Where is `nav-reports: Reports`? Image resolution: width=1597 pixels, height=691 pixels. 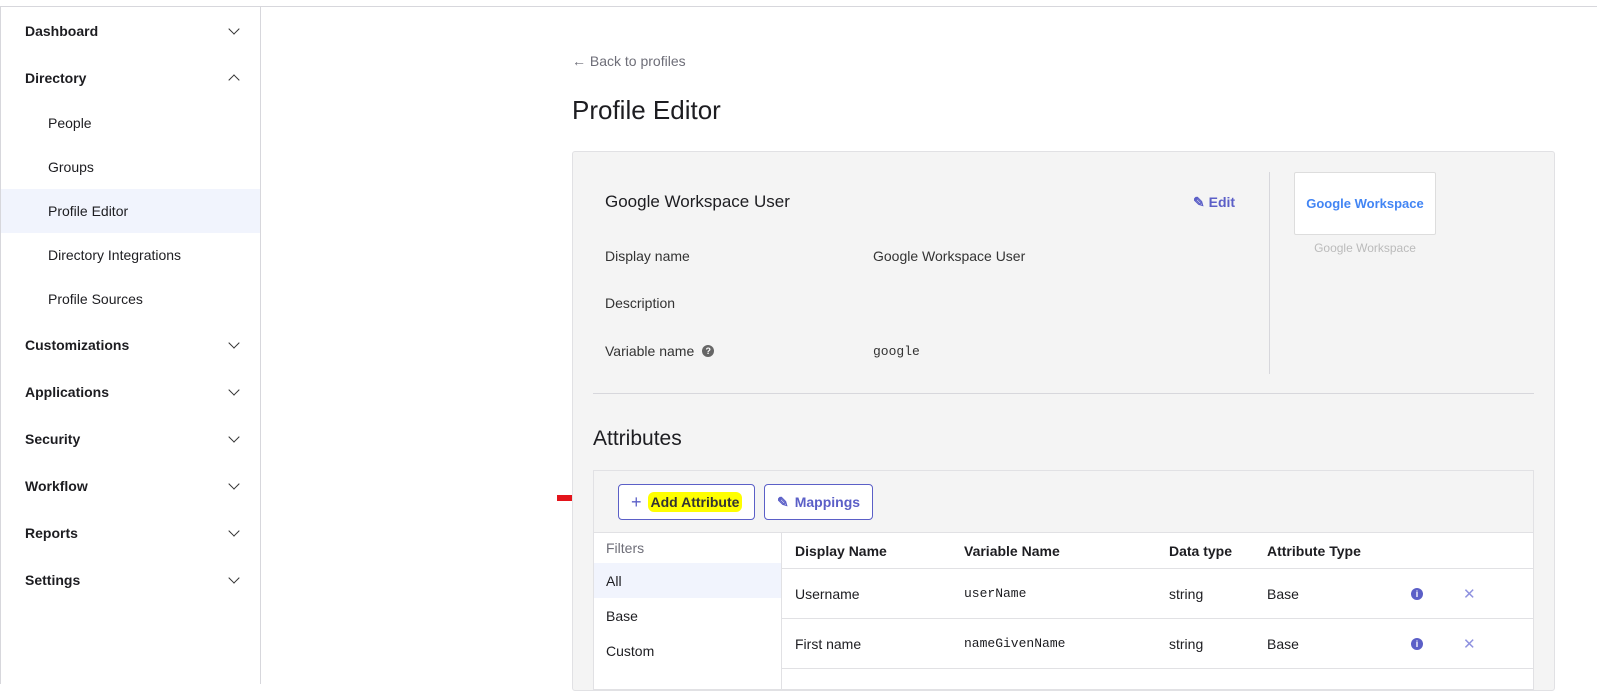
nav-reports: Reports is located at coordinates (130, 532).